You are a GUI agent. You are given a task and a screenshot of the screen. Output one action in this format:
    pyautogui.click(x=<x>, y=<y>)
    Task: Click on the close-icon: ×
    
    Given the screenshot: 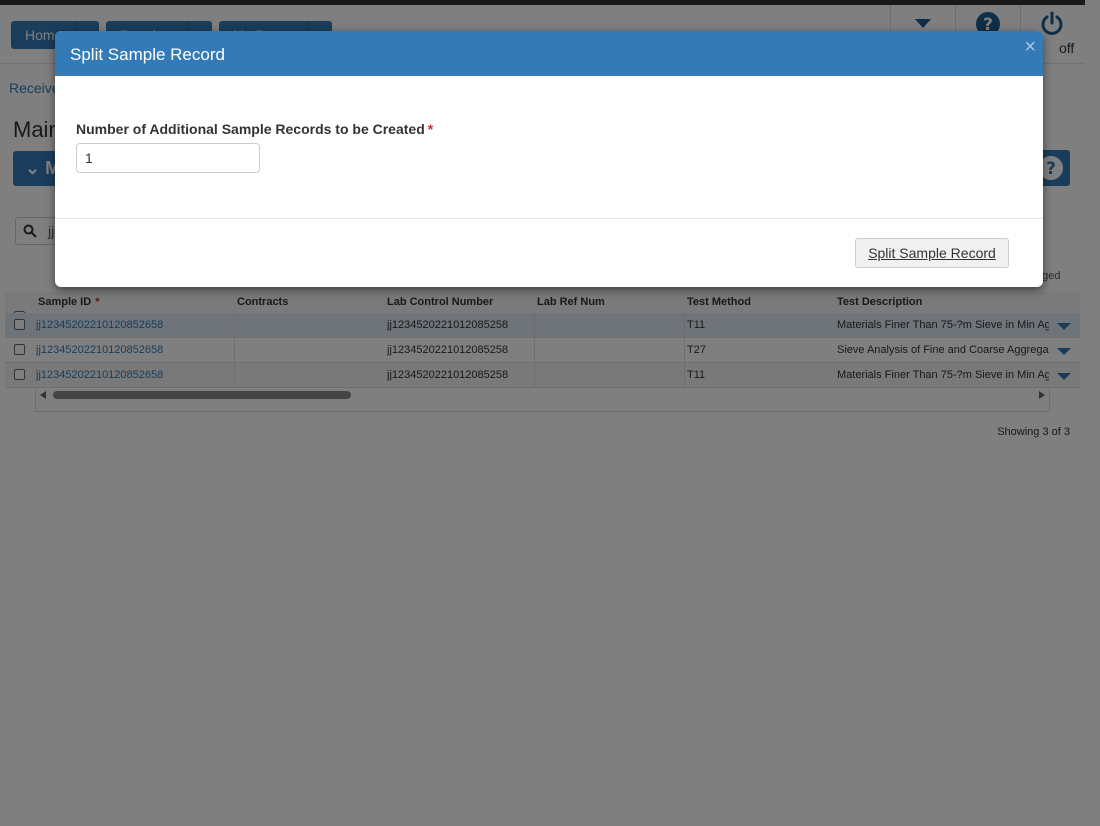 What is the action you would take?
    pyautogui.click(x=1030, y=47)
    